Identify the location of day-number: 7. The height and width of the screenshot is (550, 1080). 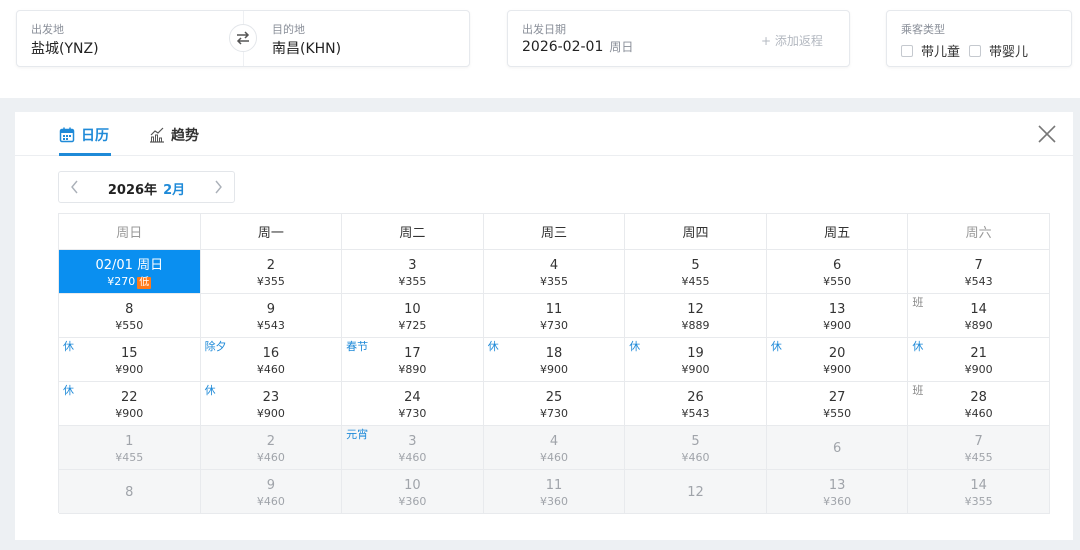
(978, 441).